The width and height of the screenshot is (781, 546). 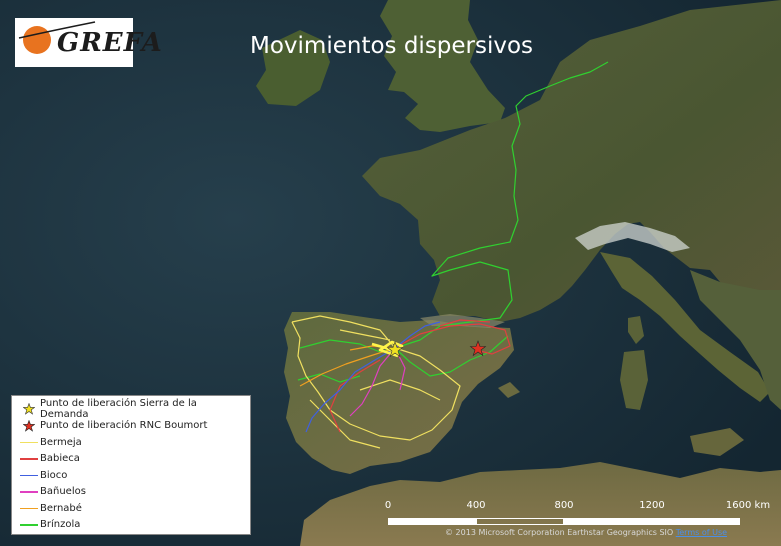 I want to click on scale-label: 800, so click(x=564, y=505).